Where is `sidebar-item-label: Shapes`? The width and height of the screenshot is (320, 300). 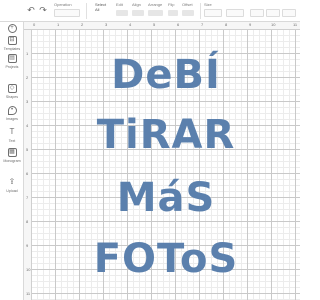
sidebar-item-label: Shapes is located at coordinates (12, 97).